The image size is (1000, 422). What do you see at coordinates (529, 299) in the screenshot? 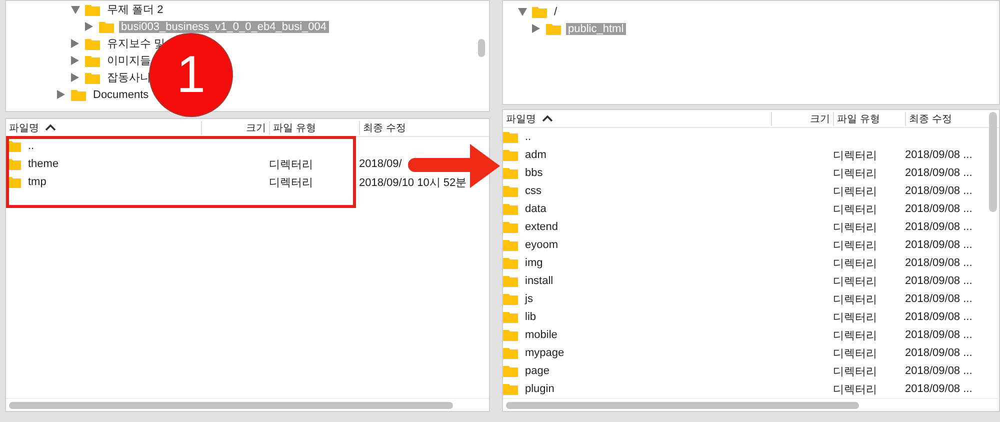
I see `file-name: js` at bounding box center [529, 299].